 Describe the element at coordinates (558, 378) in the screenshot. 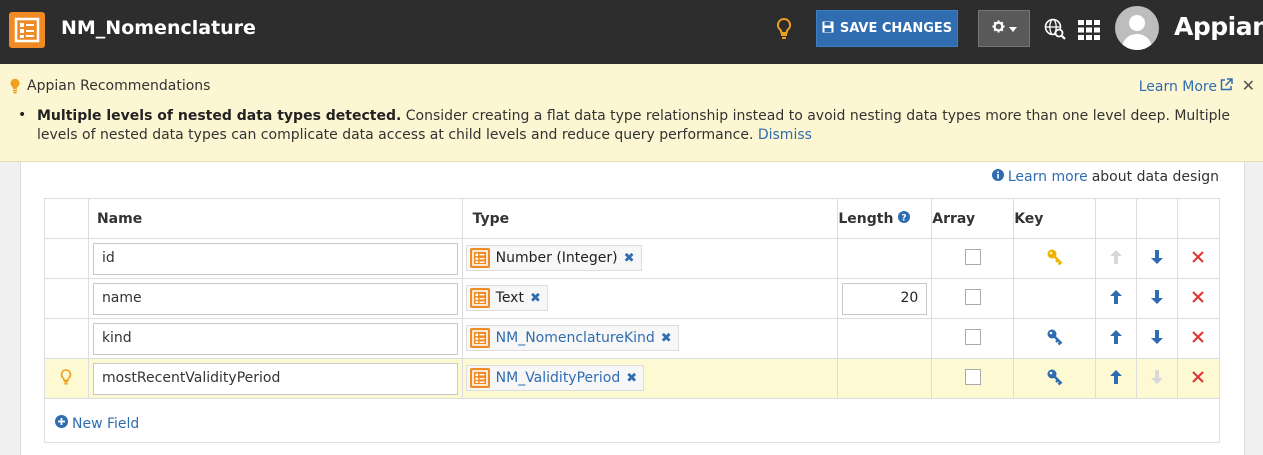

I see `type-link: NM_ValidityPeriod` at that location.